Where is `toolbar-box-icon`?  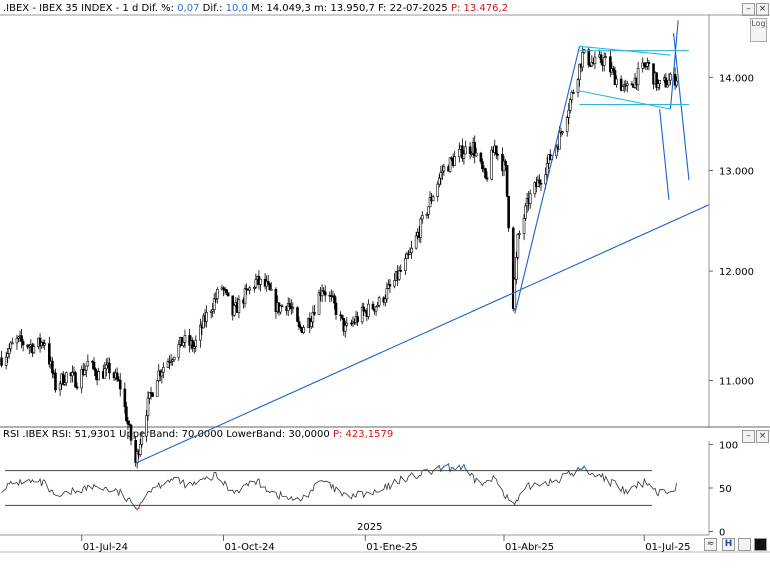
toolbar-box-icon is located at coordinates (744, 544).